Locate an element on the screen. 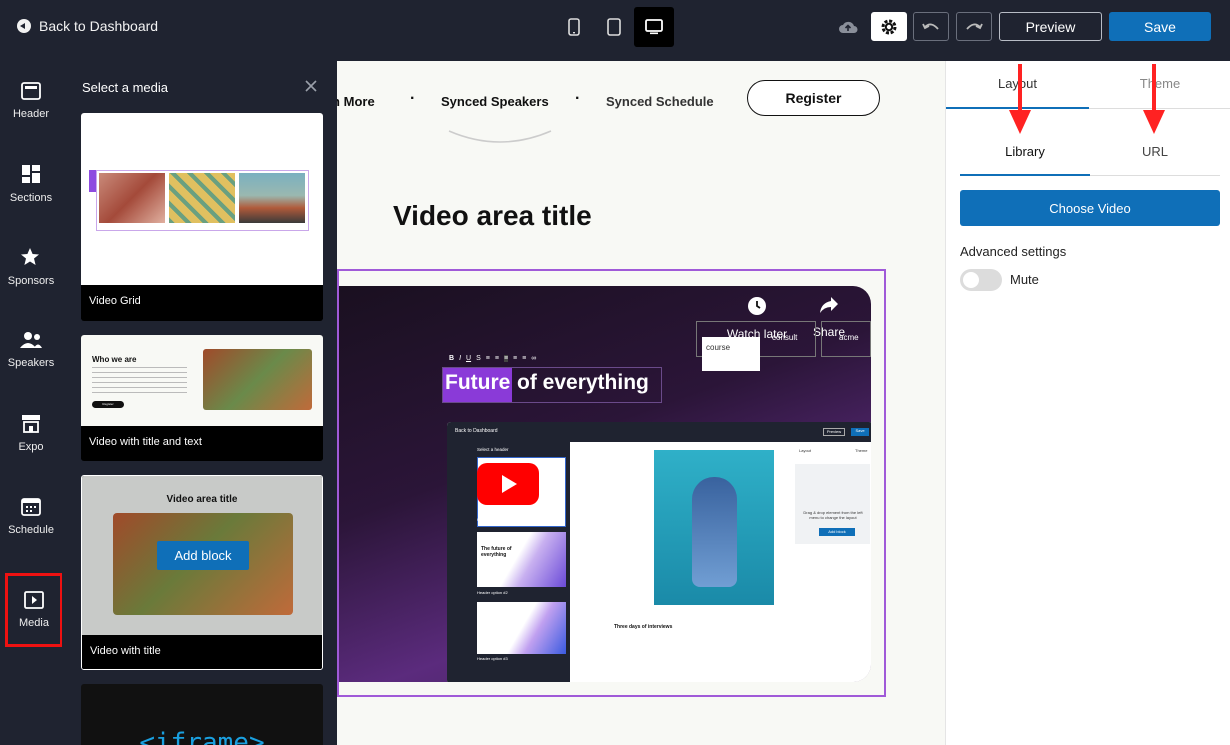  rail-label: Expo is located at coordinates (31, 447).